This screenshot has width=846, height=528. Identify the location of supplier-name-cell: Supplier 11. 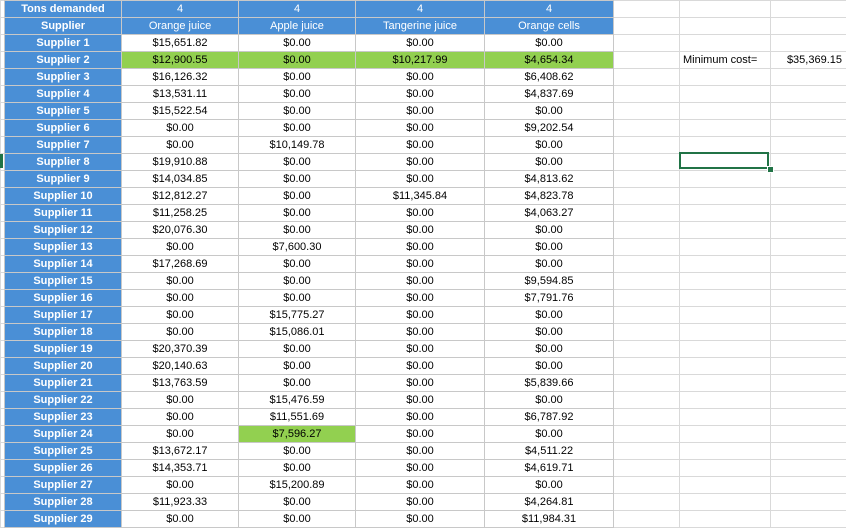
(63, 213).